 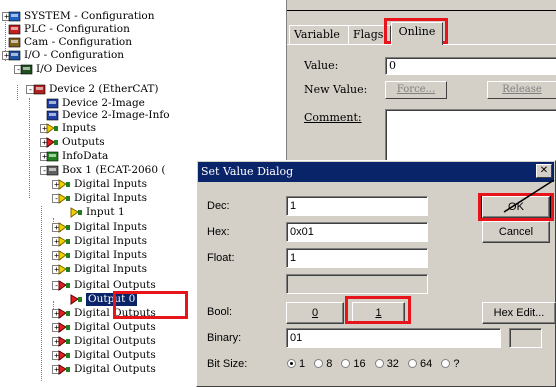 What do you see at coordinates (247, 171) in the screenshot?
I see `dialog-title: Set Value Dialog` at bounding box center [247, 171].